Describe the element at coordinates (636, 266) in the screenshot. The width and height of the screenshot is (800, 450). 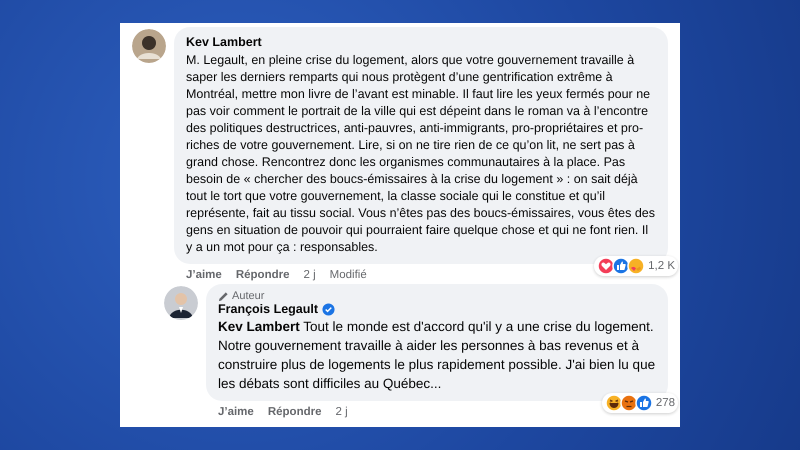
I see `reactions-summary: 1,2 K` at that location.